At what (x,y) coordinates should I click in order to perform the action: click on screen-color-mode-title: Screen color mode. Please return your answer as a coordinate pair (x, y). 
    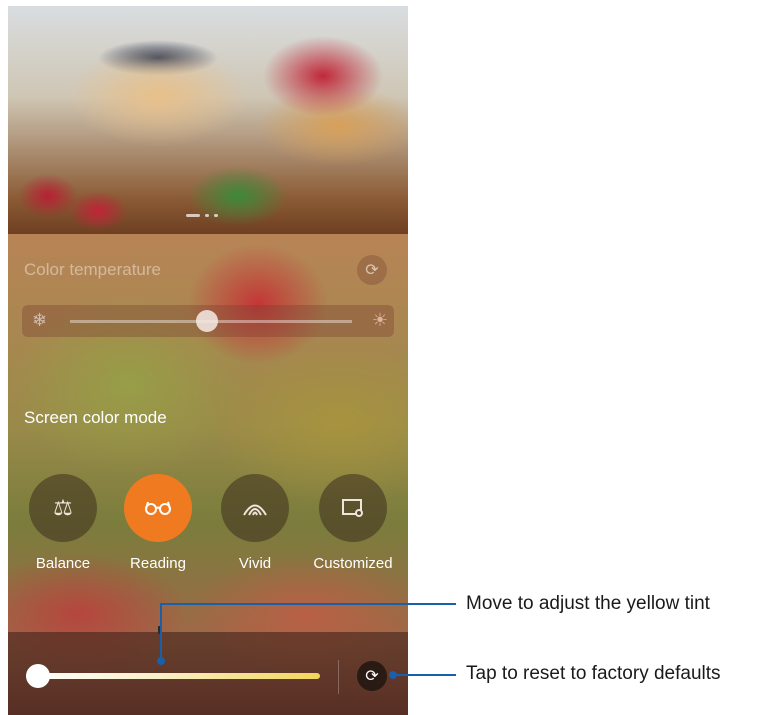
    Looking at the image, I should click on (95, 417).